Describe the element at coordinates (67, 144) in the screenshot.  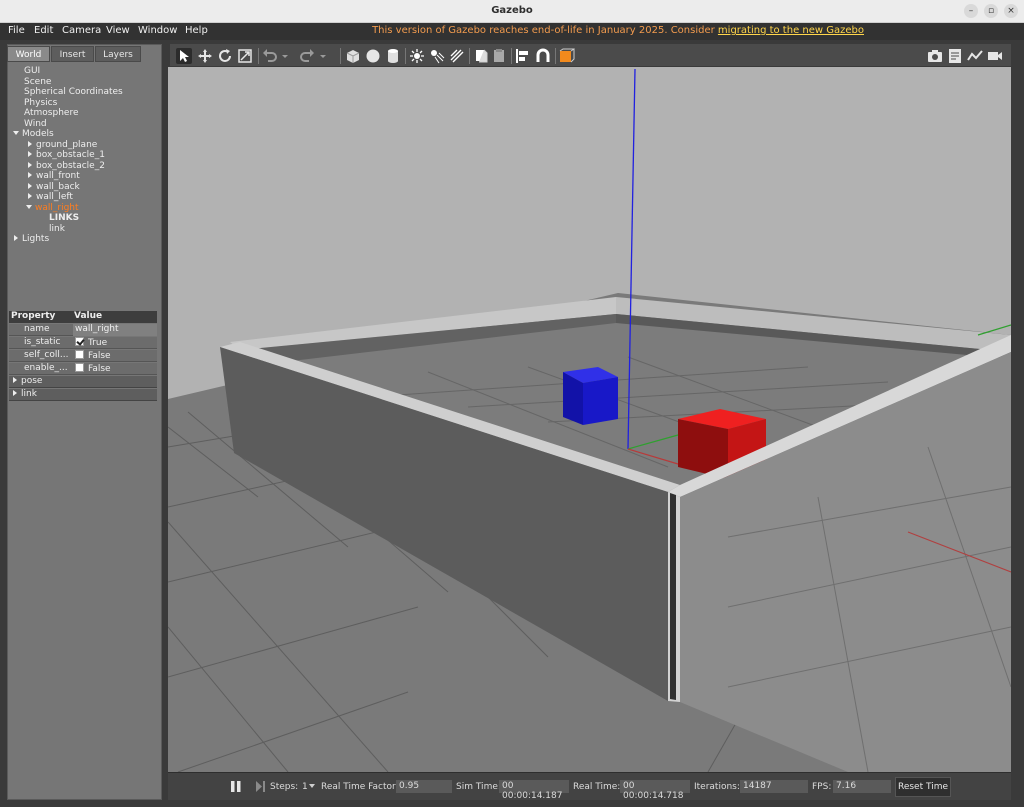
I see `tree-item-model-label: ground_plane` at that location.